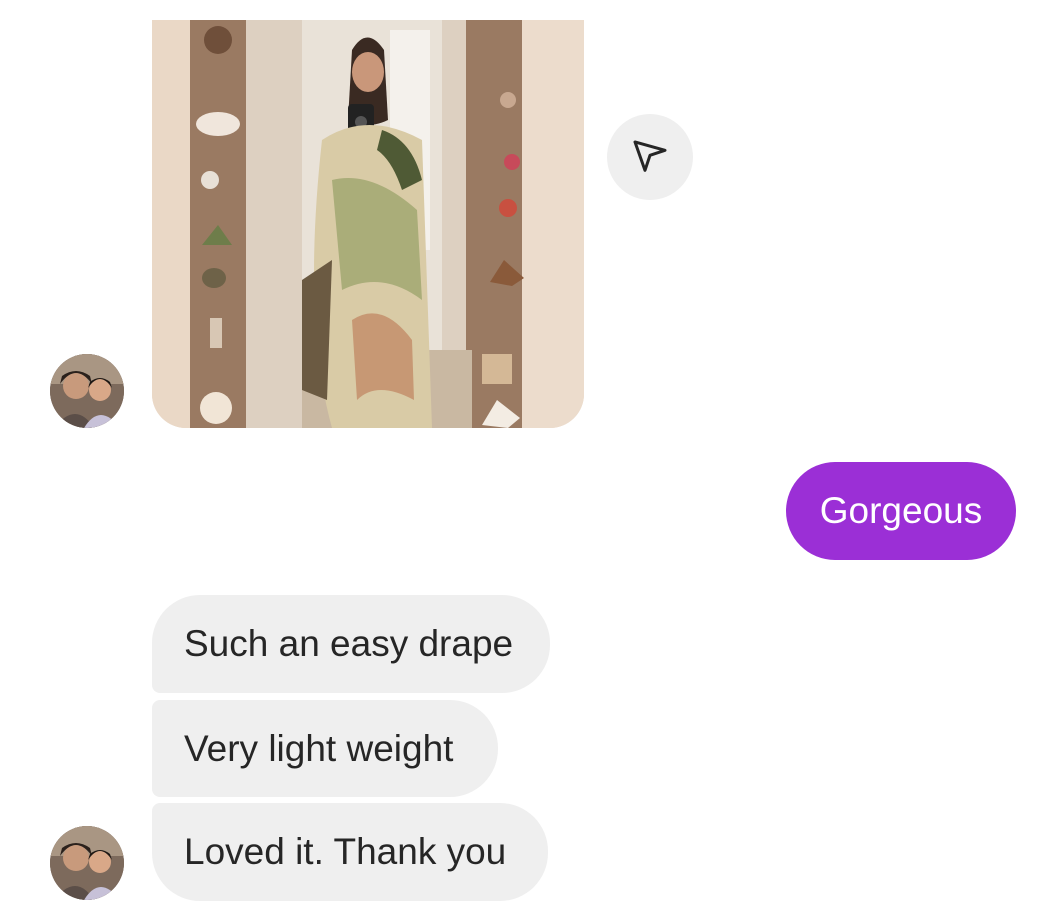 This screenshot has width=1038, height=901. I want to click on sent-message-bubble: Gorgeous, so click(901, 511).